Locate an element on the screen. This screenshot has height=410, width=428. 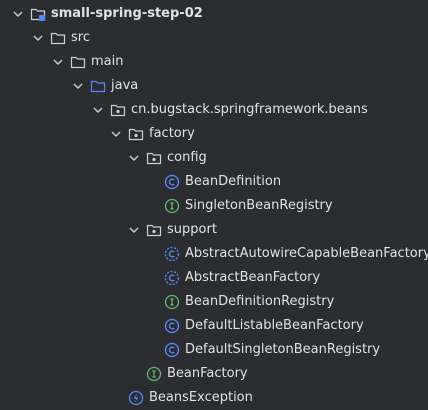
tree-node-label: DefaultSingletonBeanRegistry is located at coordinates (283, 349).